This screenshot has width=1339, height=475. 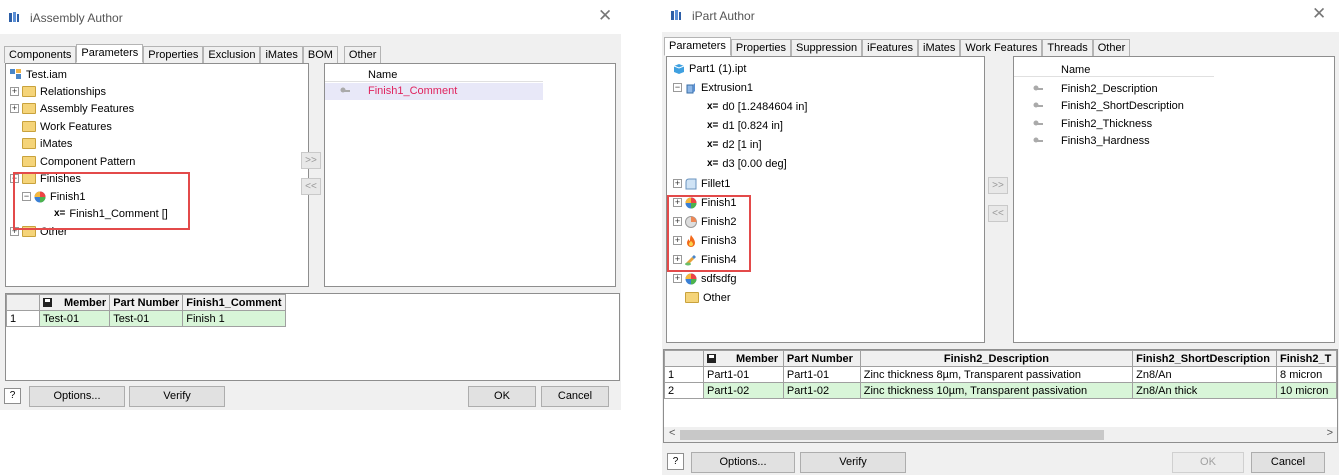 I want to click on horizontal-scrollbar: < >, so click(x=1000, y=434).